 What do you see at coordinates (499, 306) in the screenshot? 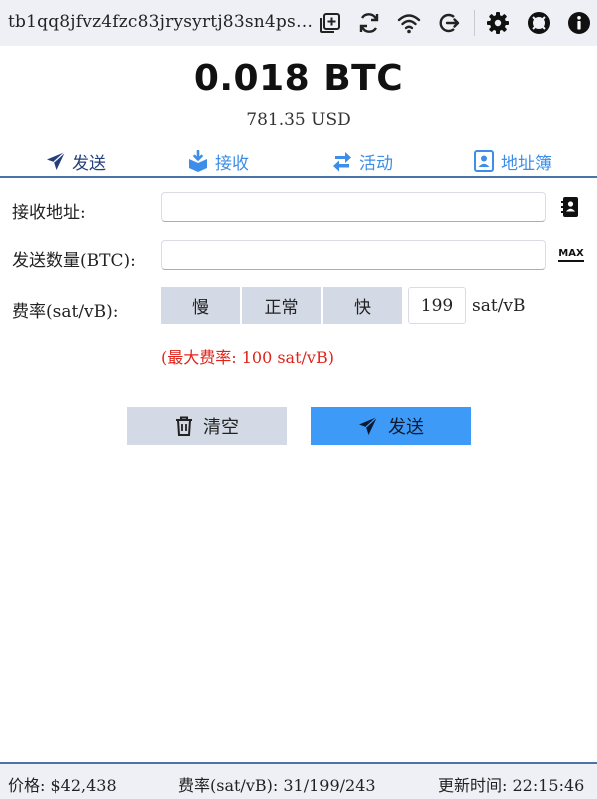
I see `fee-unit: sat/vB` at bounding box center [499, 306].